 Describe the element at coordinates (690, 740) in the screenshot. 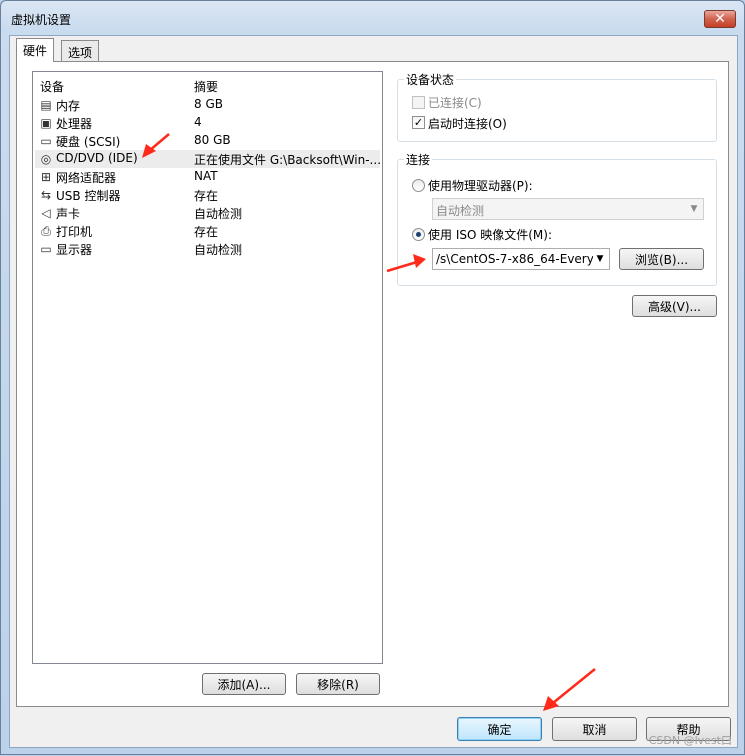

I see `watermark: CSDN @lvest口` at that location.